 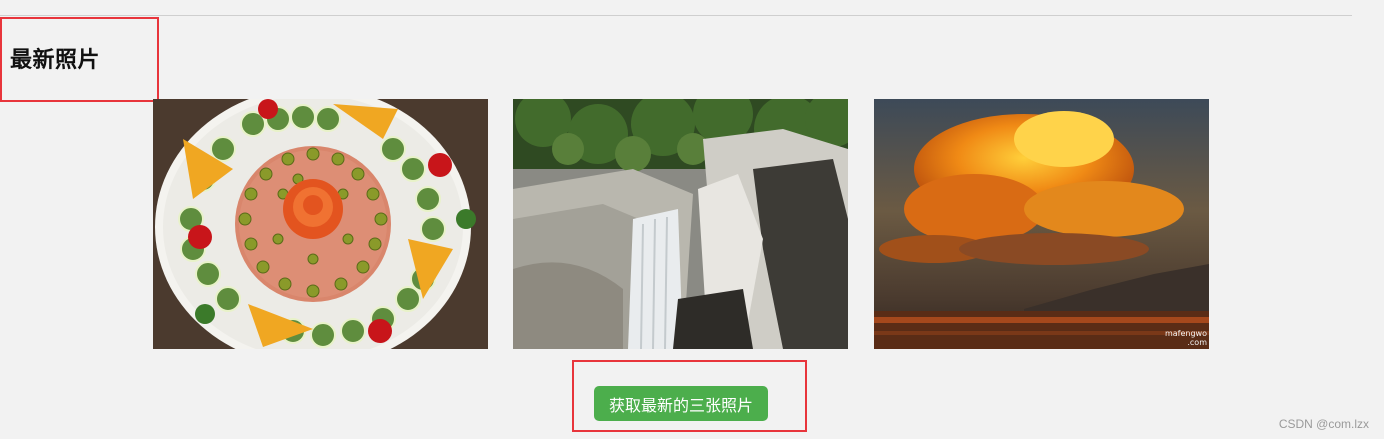 I want to click on waterfall-icon, so click(x=680, y=224).